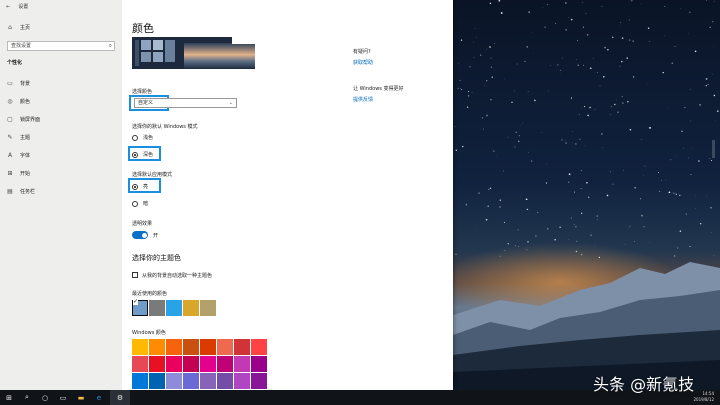  I want to click on radio-label: 亮, so click(146, 187).